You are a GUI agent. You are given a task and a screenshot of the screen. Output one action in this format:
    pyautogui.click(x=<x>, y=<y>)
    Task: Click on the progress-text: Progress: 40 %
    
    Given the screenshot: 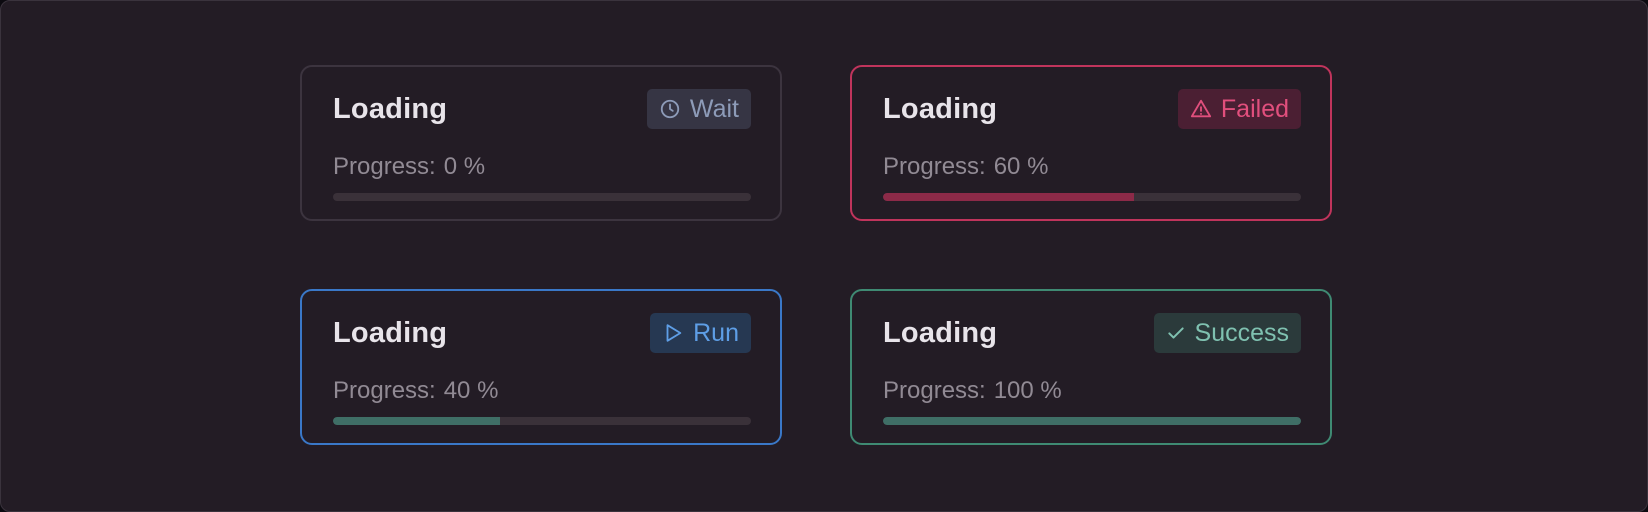 What is the action you would take?
    pyautogui.click(x=415, y=391)
    